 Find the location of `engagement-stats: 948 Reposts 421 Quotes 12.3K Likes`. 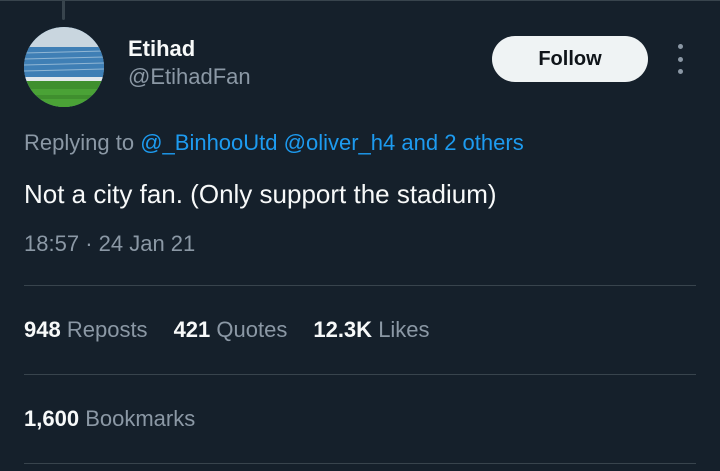

engagement-stats: 948 Reposts 421 Quotes 12.3K Likes is located at coordinates (227, 330).